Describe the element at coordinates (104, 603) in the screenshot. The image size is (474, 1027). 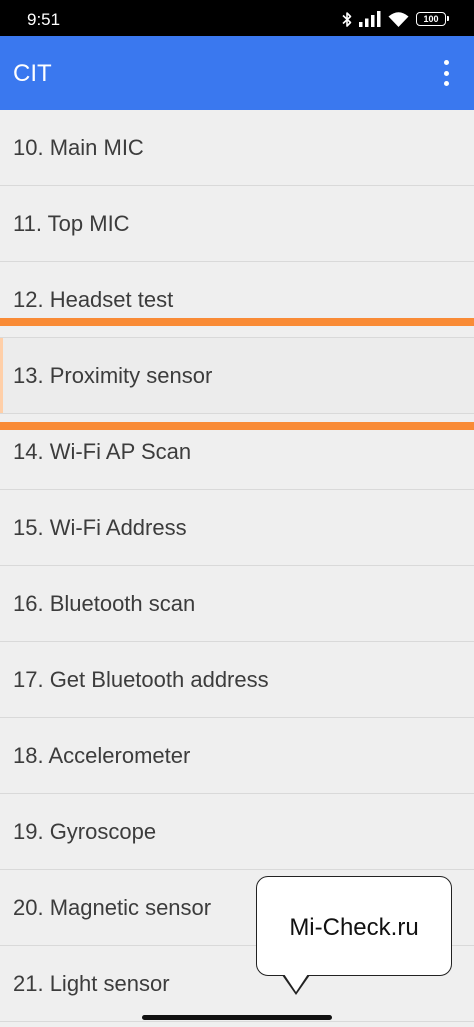
I see `list-item-label: 16. Bluetooth scan` at that location.